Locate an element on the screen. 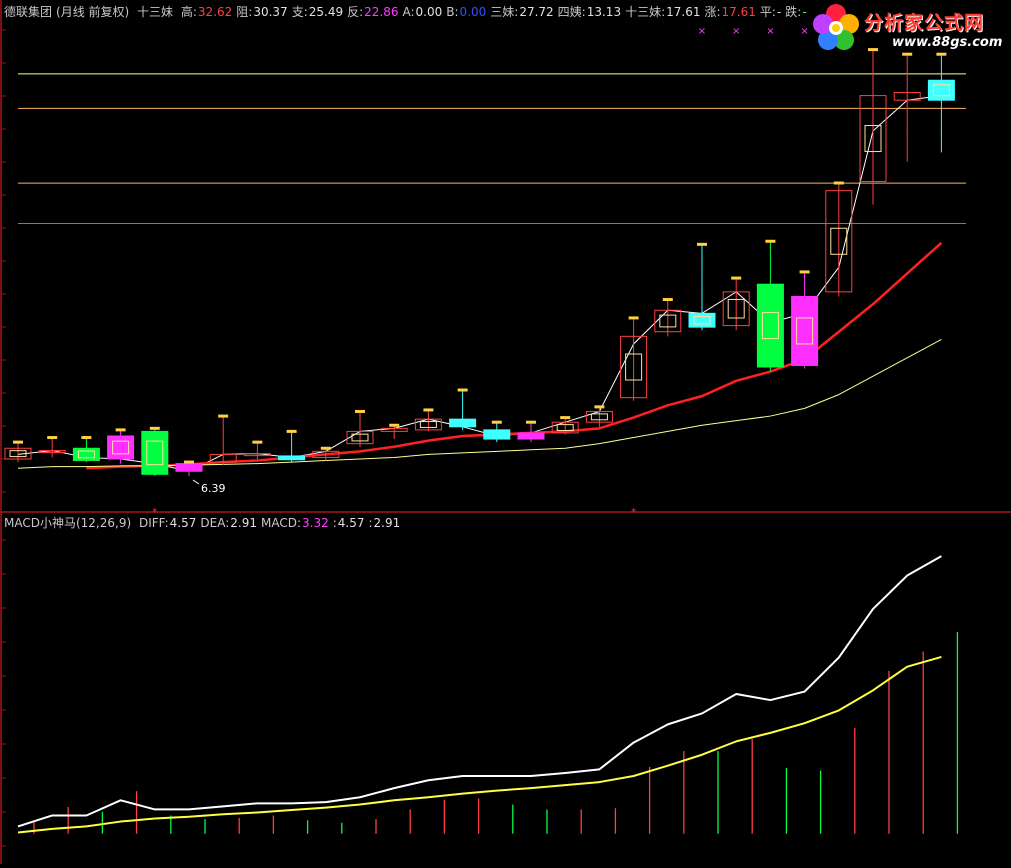  header-item-label-6: 三妹: is located at coordinates (504, 12).